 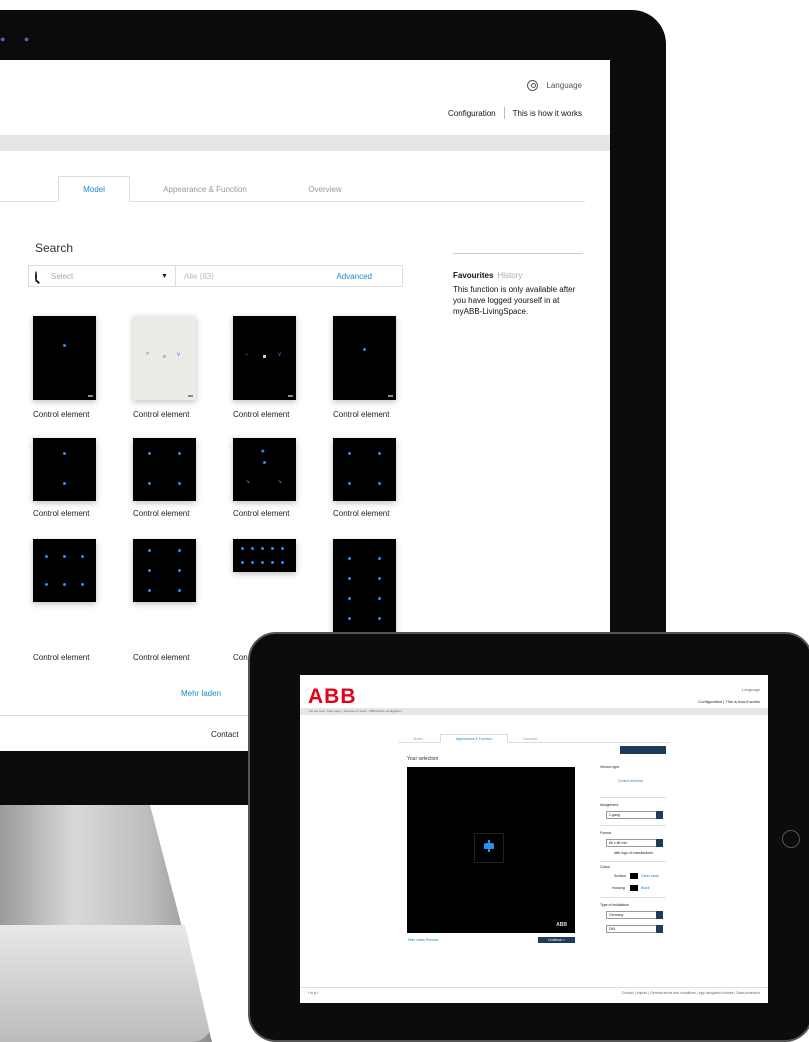 I want to click on view-toolbar, so click(x=643, y=750).